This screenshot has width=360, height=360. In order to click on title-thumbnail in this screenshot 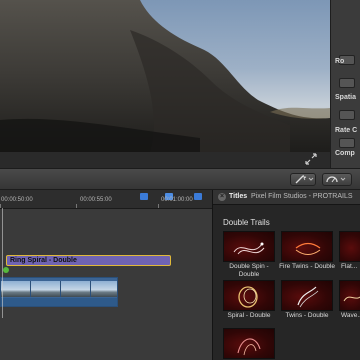, I will do `click(249, 343)`.